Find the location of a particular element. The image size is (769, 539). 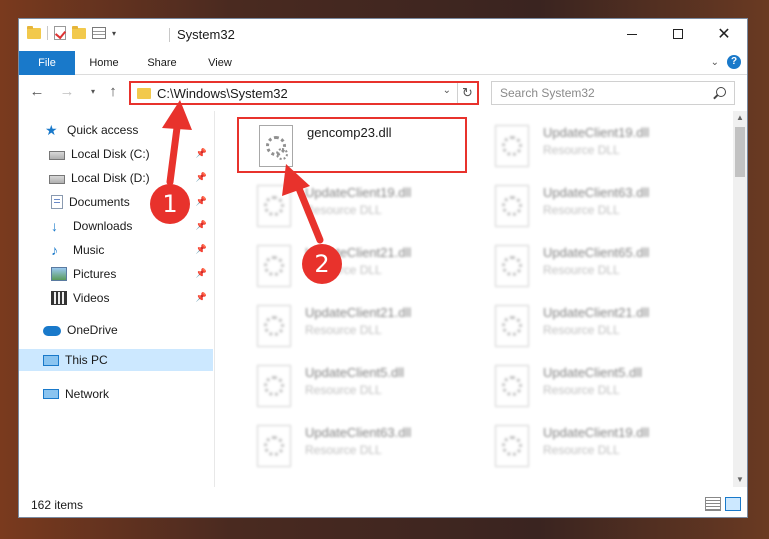

search-placeholder: Search System32 is located at coordinates (547, 93).